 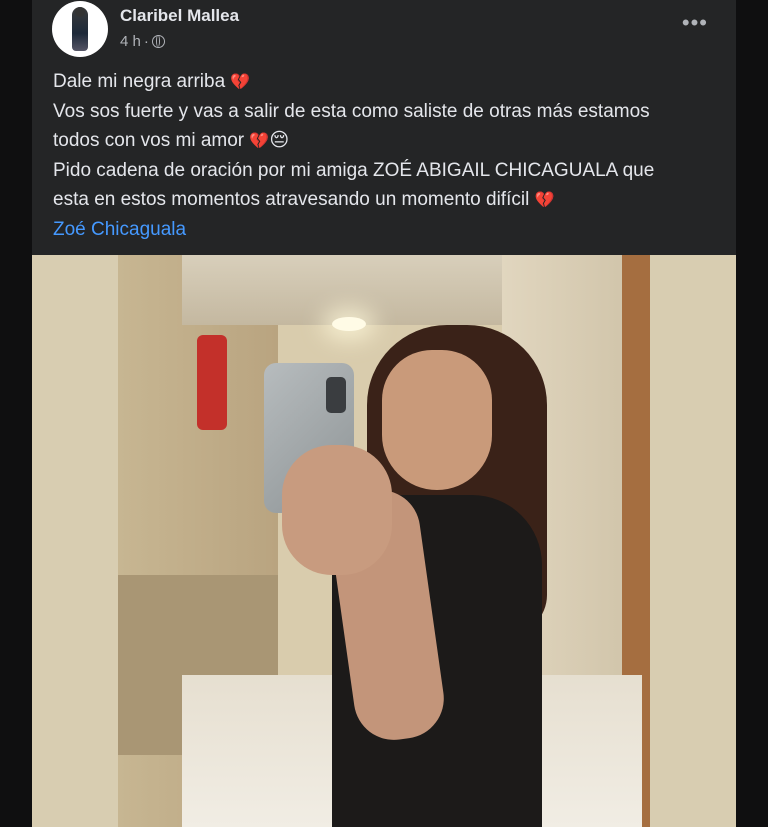 What do you see at coordinates (212, 382) in the screenshot?
I see `fire-extinguisher` at bounding box center [212, 382].